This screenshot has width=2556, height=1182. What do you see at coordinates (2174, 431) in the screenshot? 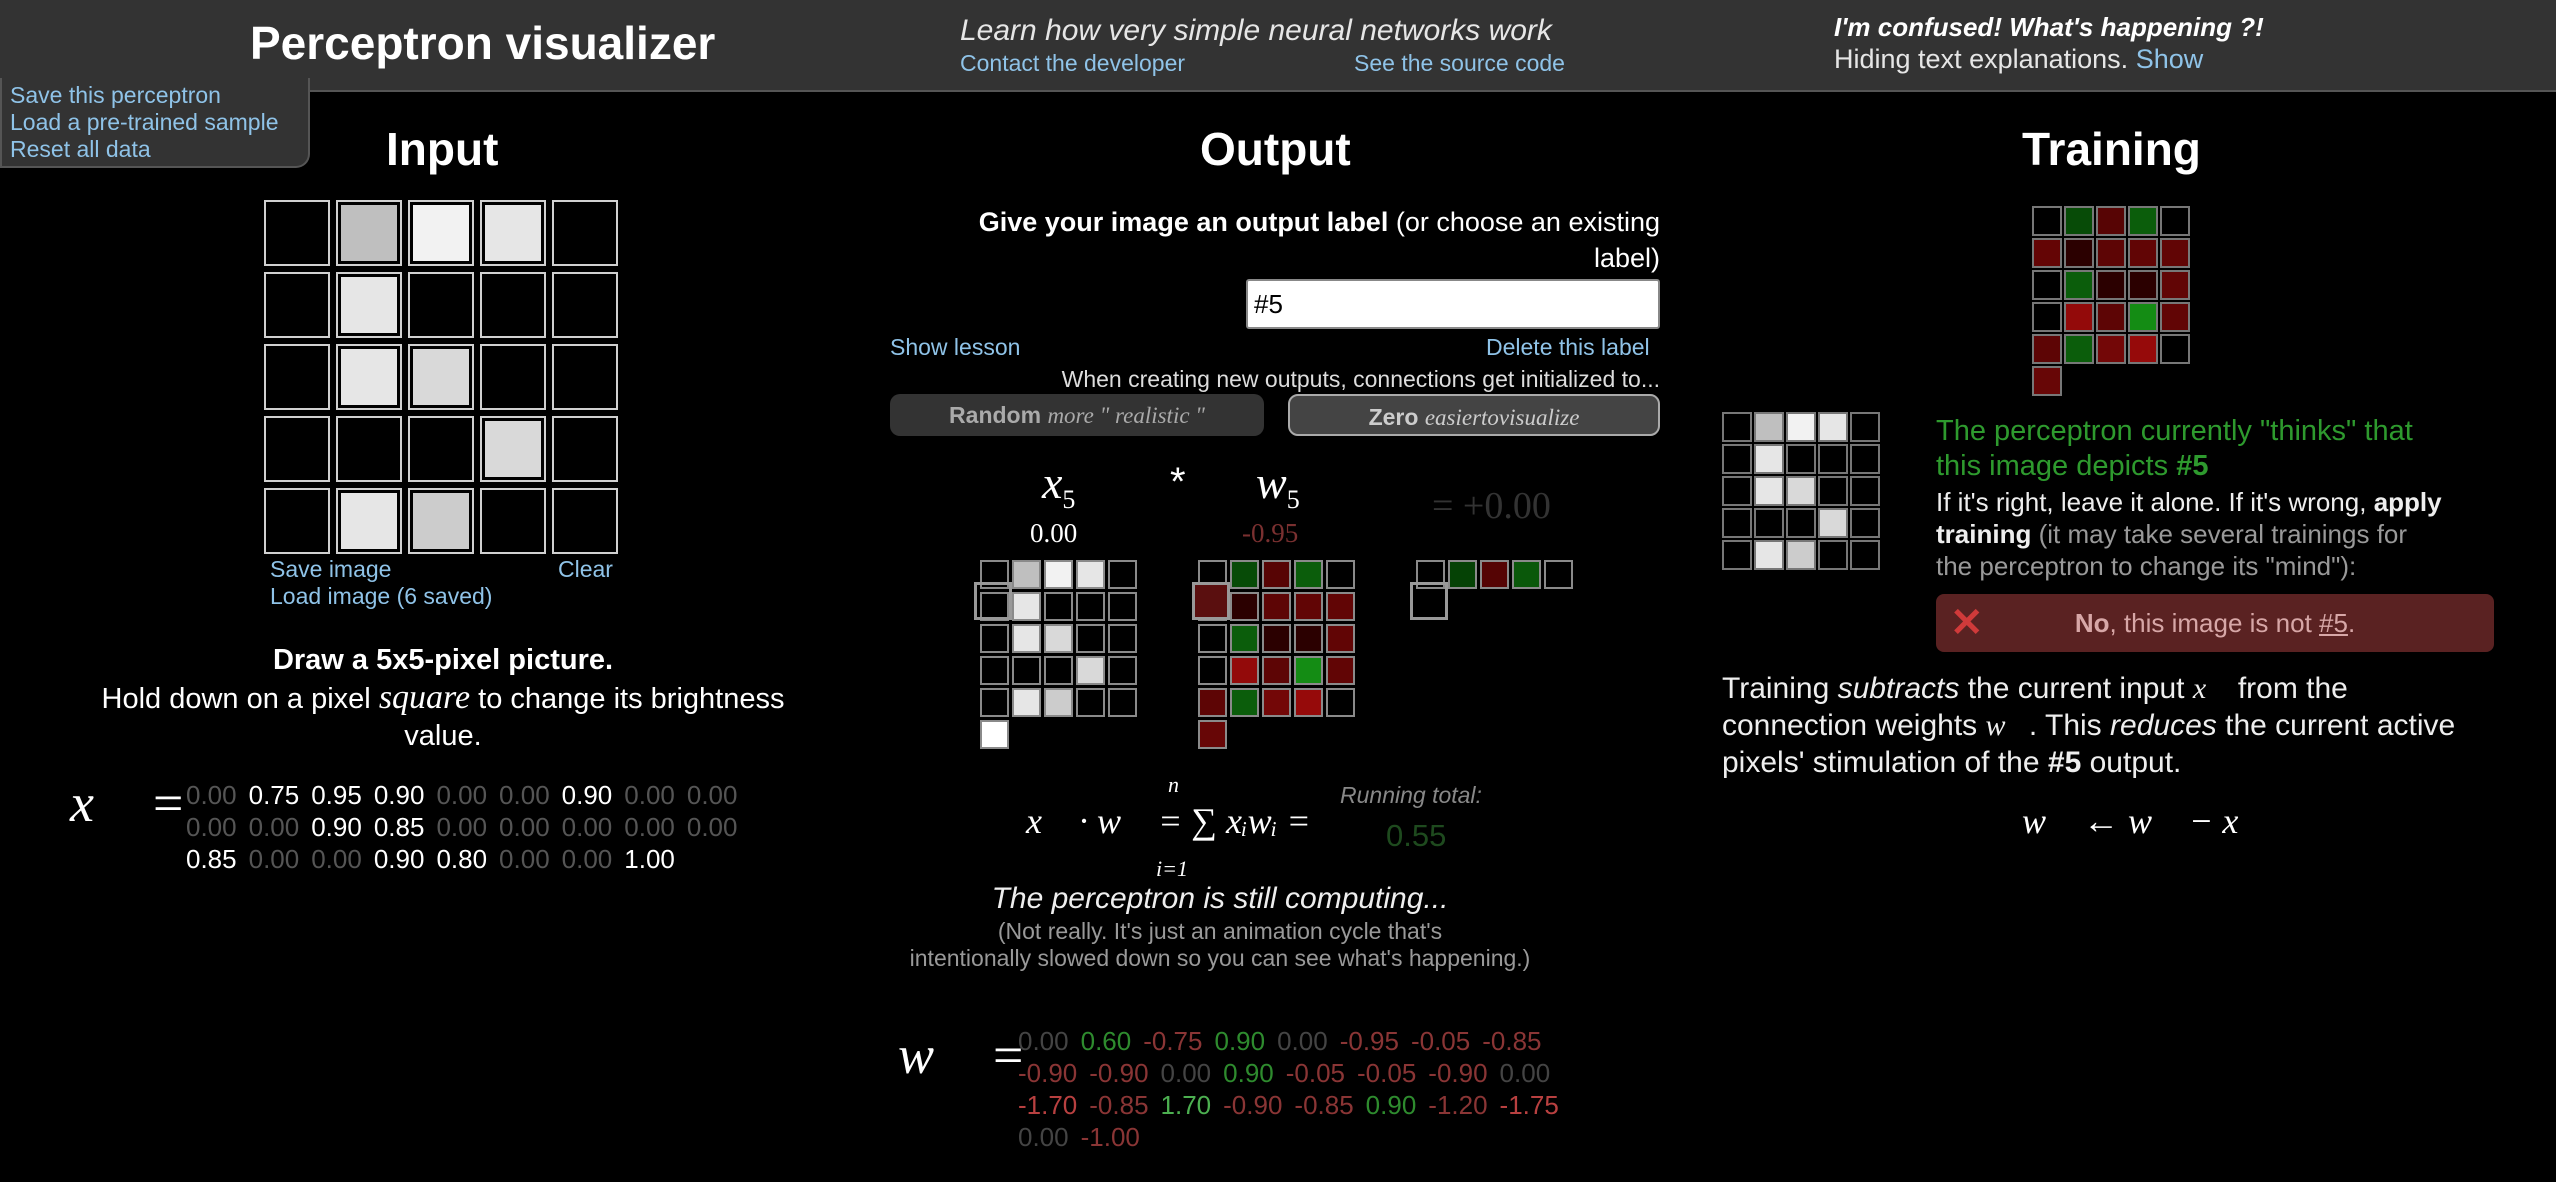
I see `prediction-line-1: The perceptron currently "thinks" that` at bounding box center [2174, 431].